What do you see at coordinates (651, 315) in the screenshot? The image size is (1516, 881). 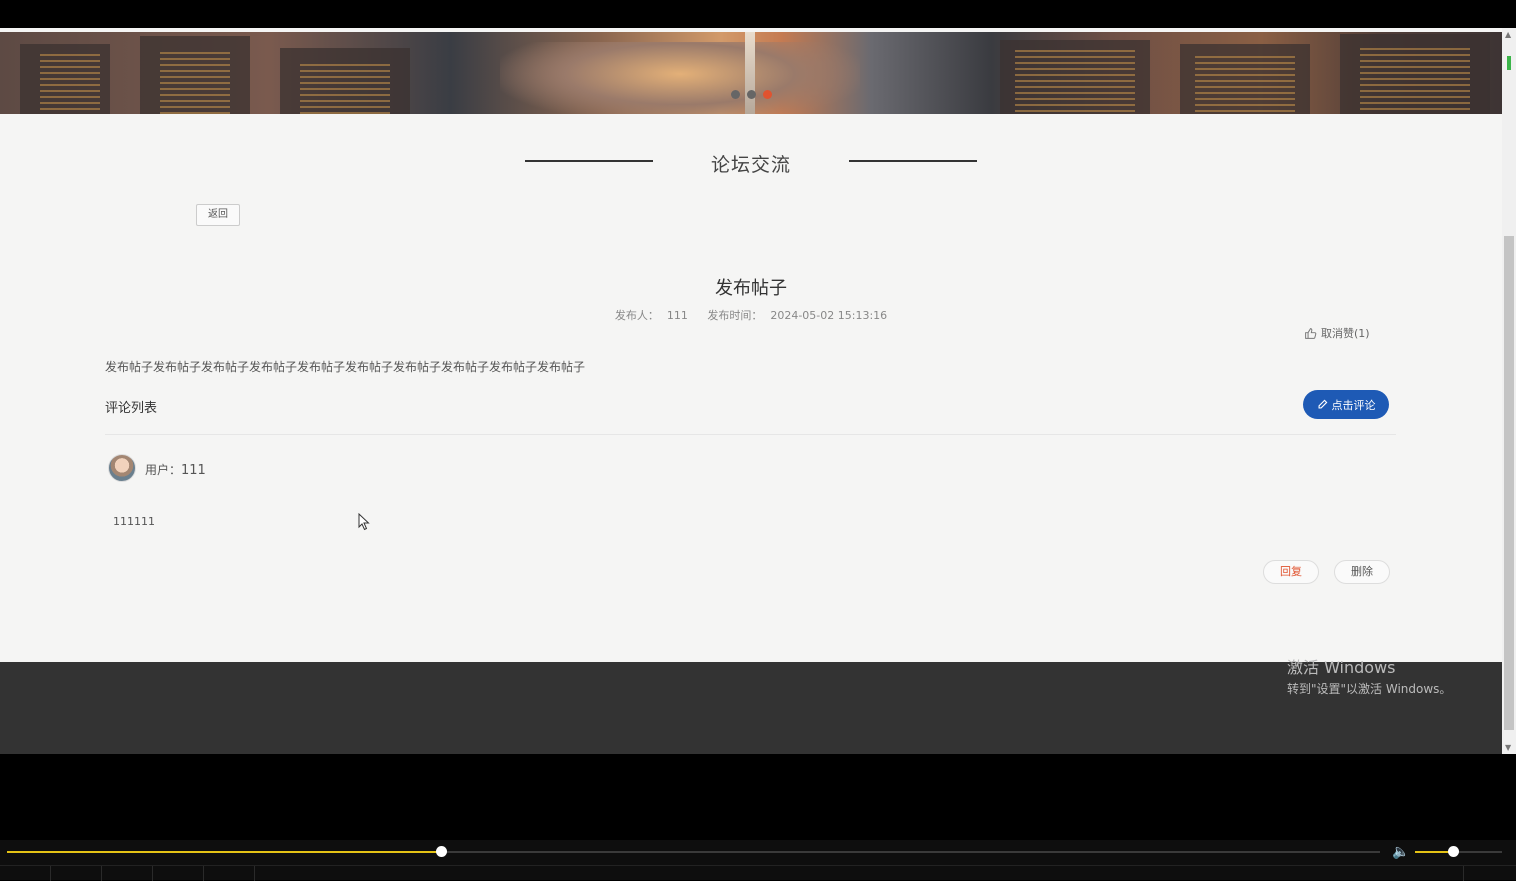 I see `post-author: 发布人： 111` at bounding box center [651, 315].